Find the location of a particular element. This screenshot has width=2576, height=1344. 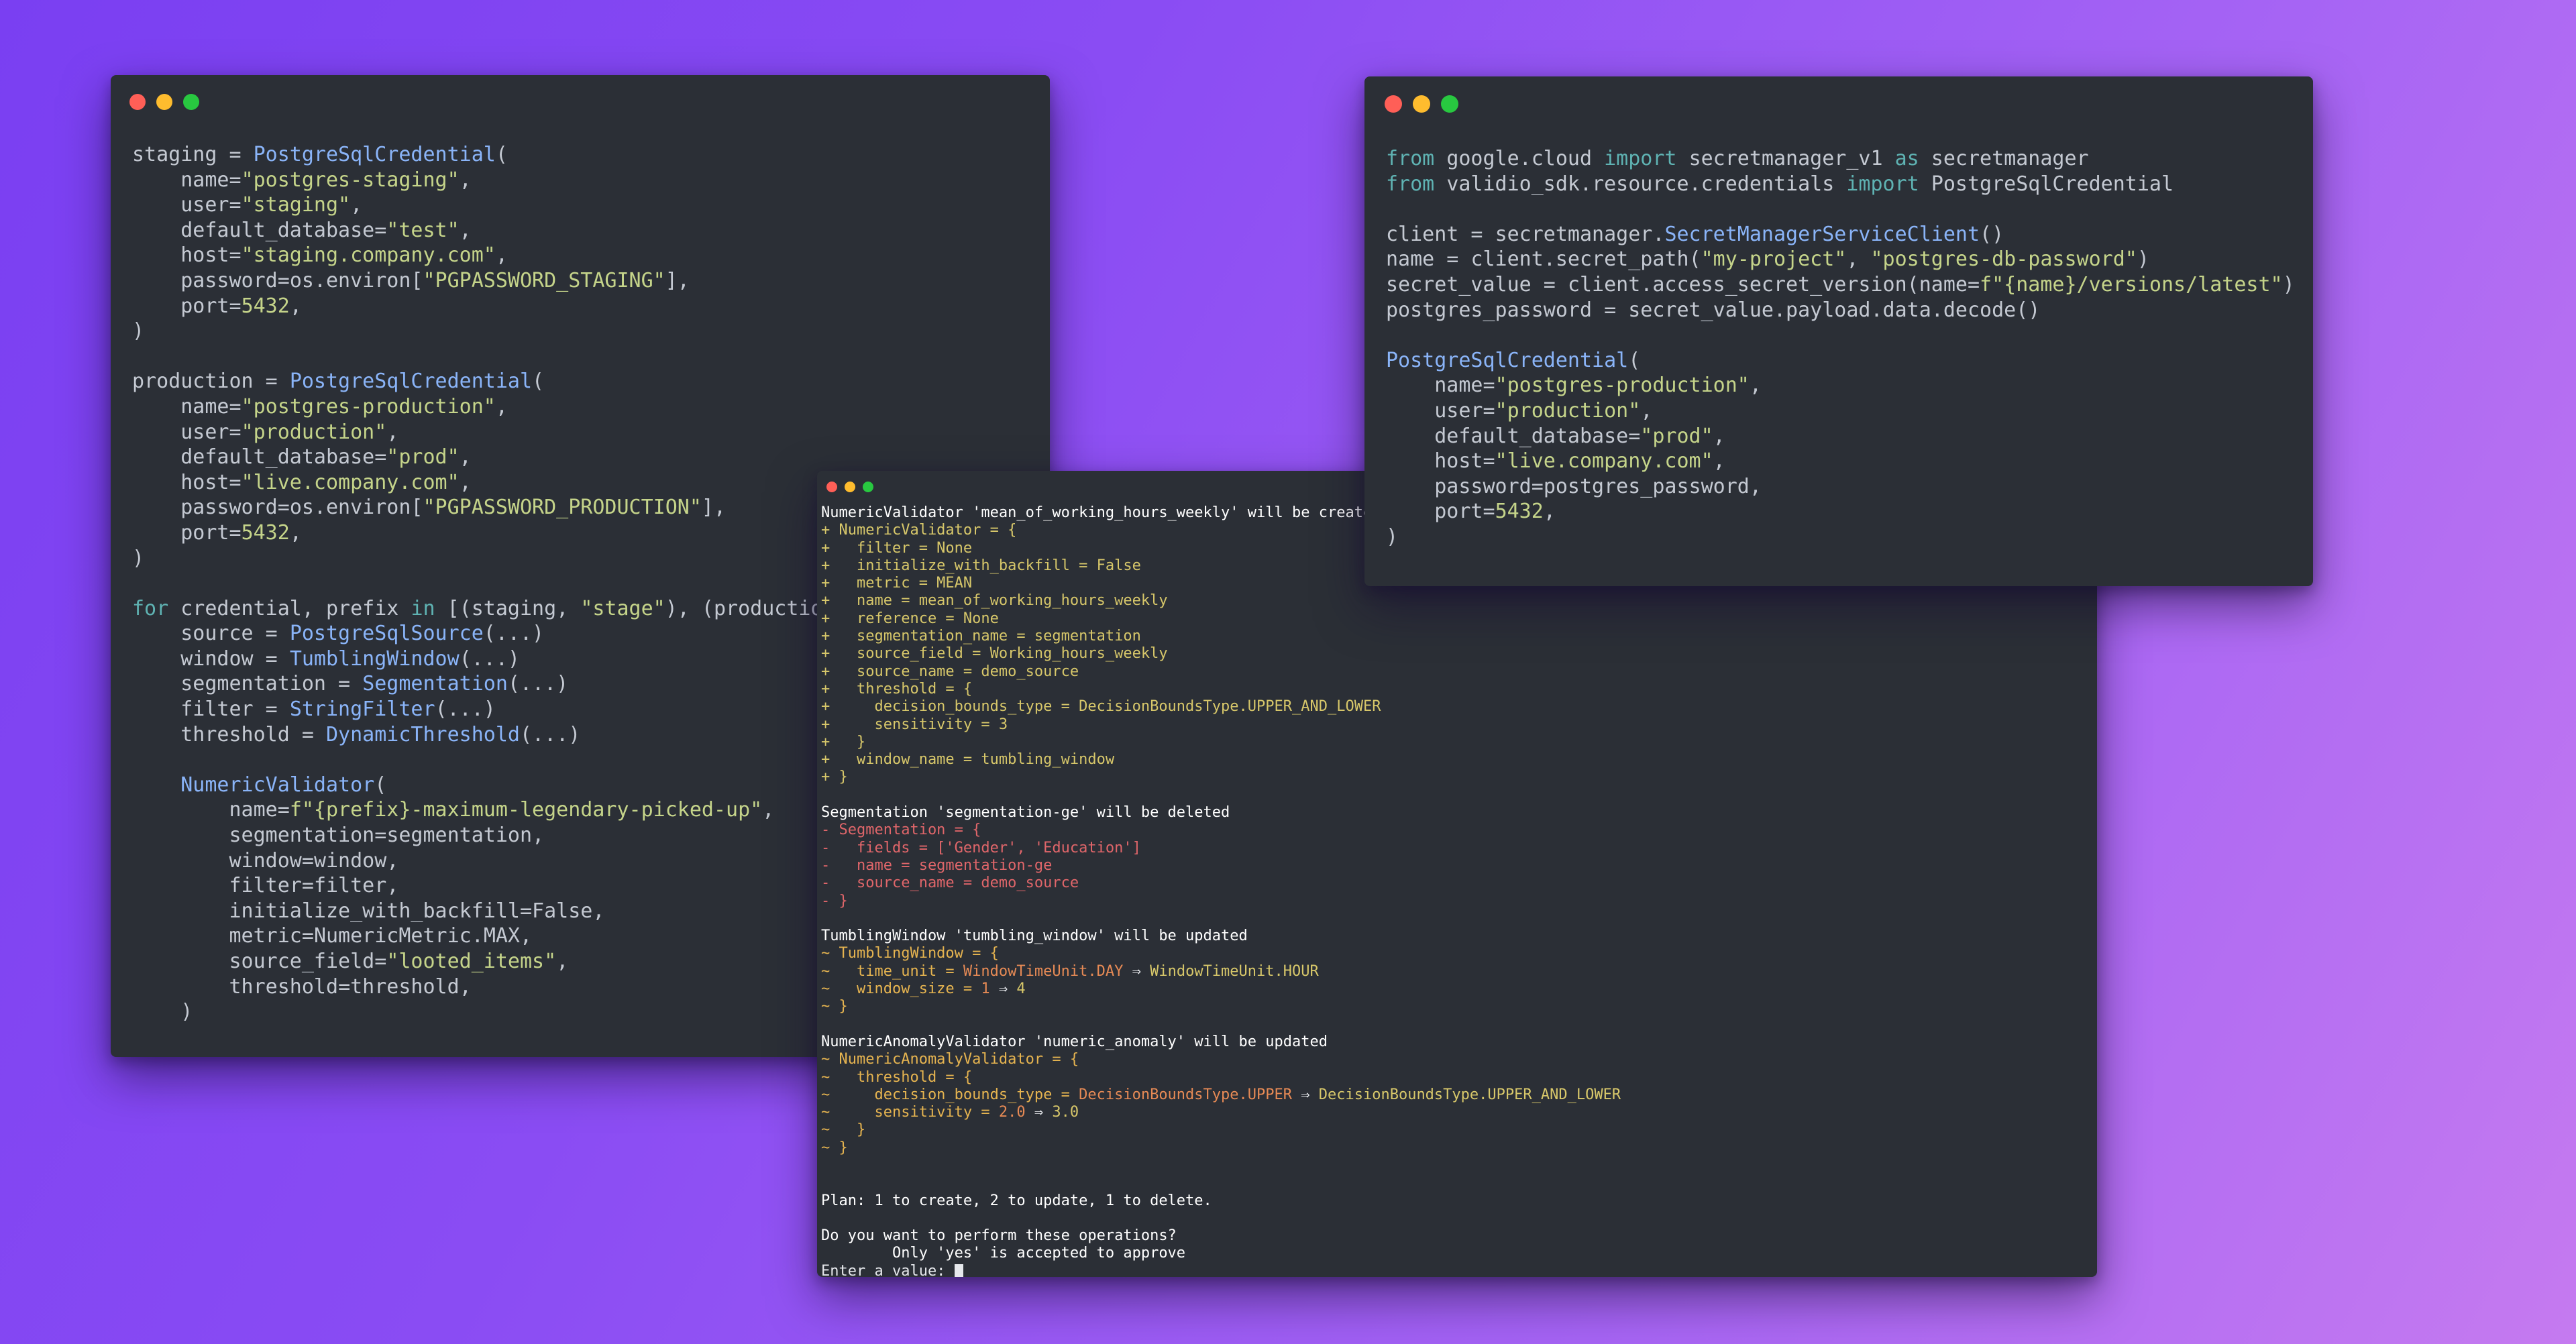

terminal-line: Enter a value: is located at coordinates (1221, 1270).